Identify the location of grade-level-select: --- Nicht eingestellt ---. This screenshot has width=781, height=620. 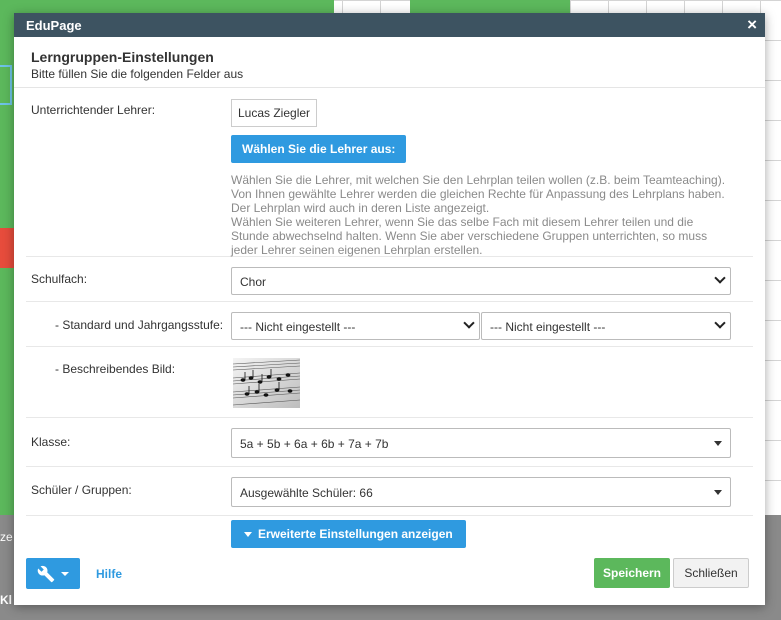
(606, 326).